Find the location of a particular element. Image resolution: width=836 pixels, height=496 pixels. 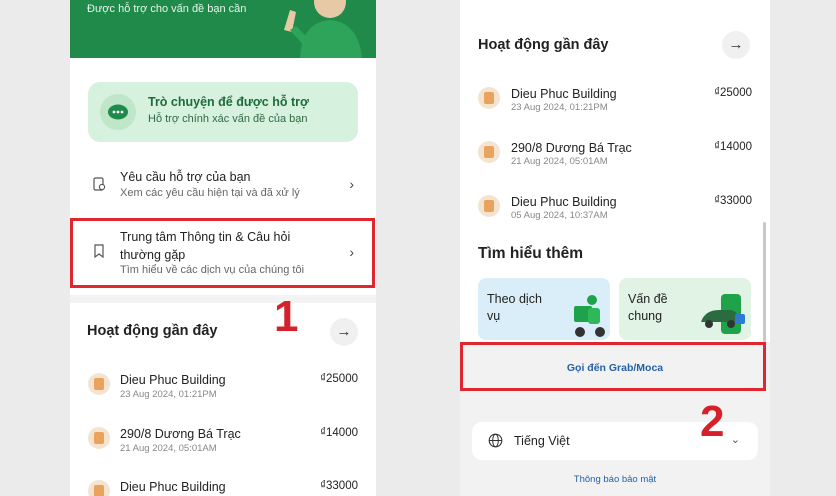

car-illustration is located at coordinates (723, 314).